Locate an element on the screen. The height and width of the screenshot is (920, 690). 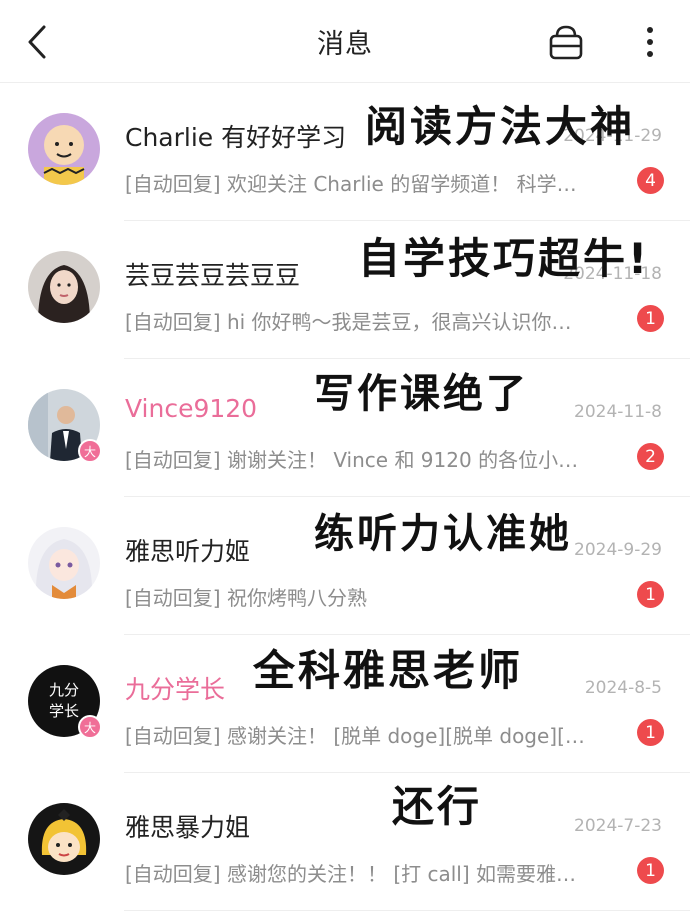
avatar-text-line: 学长 is located at coordinates (63, 711).